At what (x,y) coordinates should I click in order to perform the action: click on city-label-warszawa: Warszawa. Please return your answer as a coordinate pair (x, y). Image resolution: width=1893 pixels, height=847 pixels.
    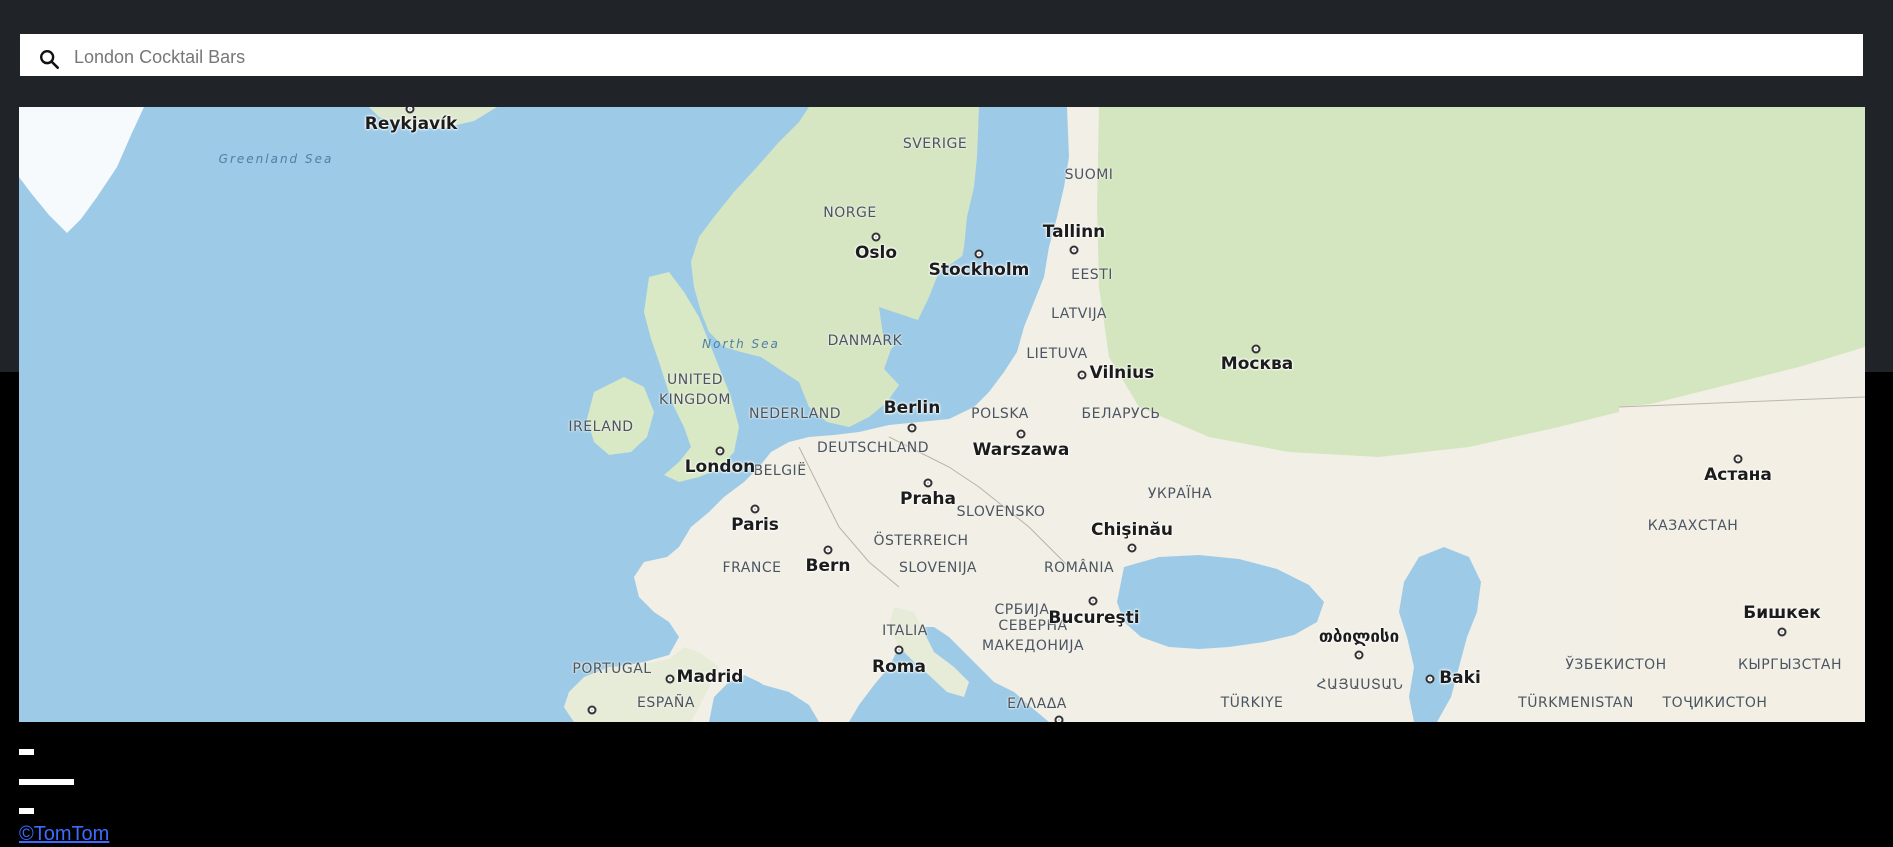
    Looking at the image, I should click on (1021, 450).